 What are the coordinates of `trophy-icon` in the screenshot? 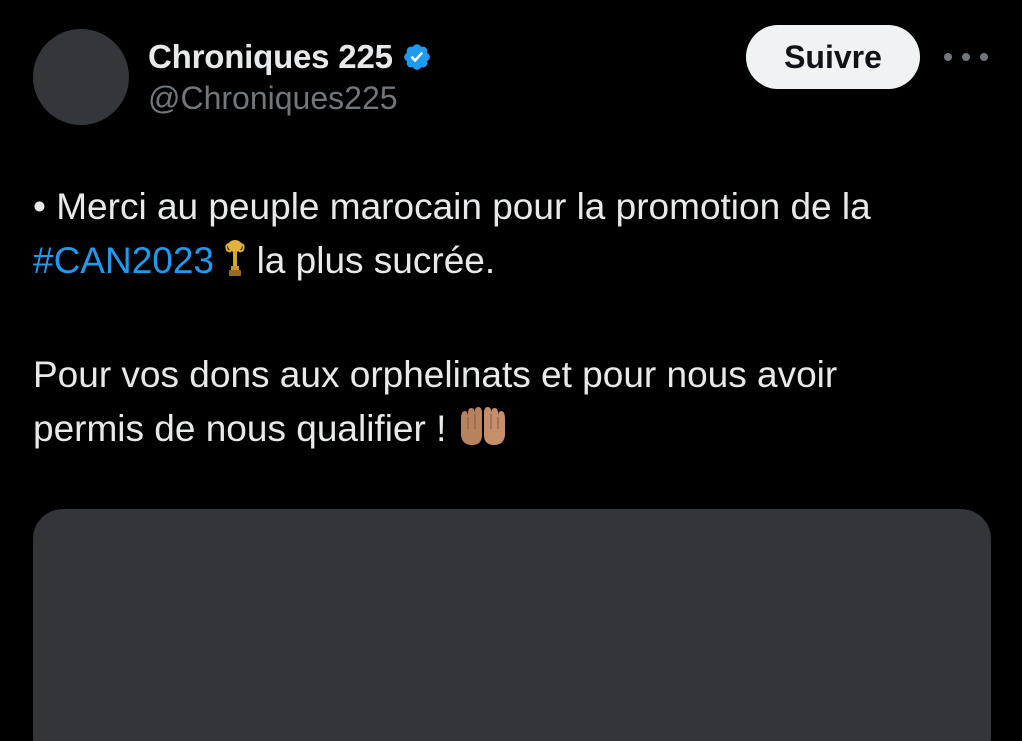 It's located at (235, 266).